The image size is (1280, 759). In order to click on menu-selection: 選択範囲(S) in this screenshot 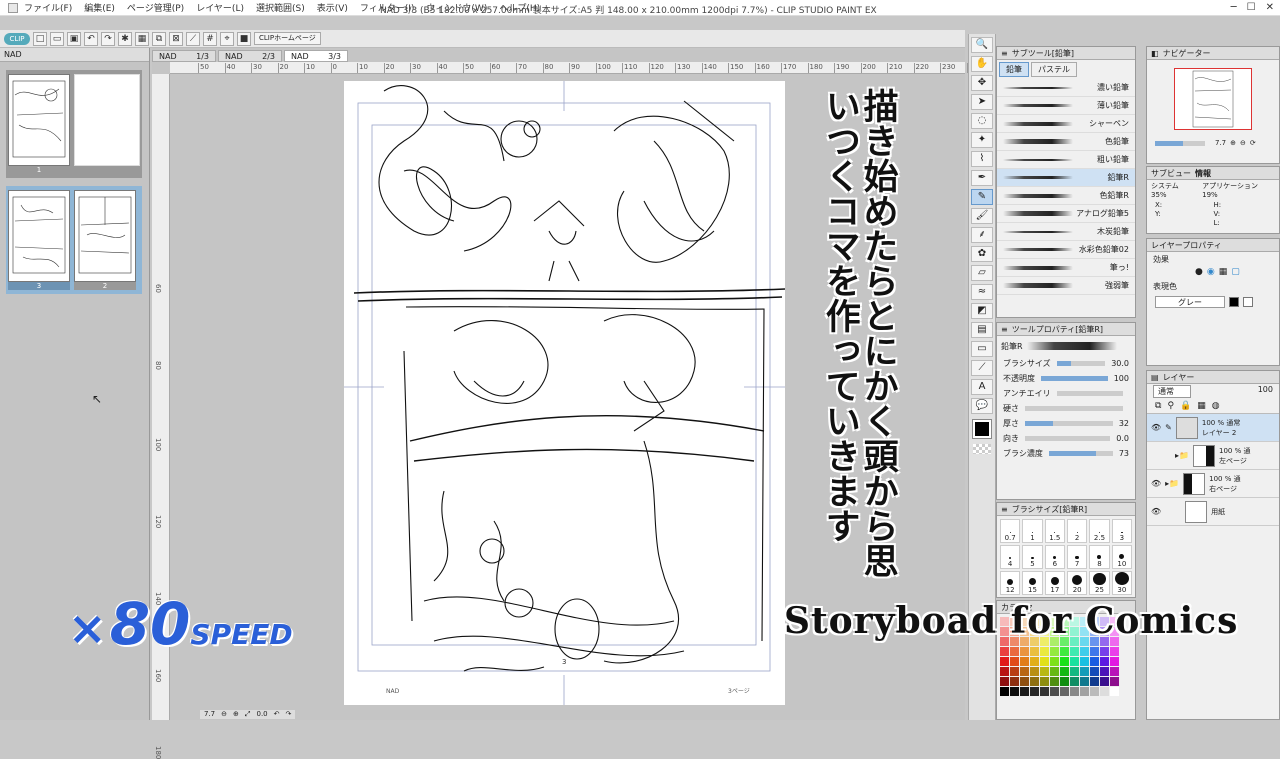, I will do `click(280, 7)`.